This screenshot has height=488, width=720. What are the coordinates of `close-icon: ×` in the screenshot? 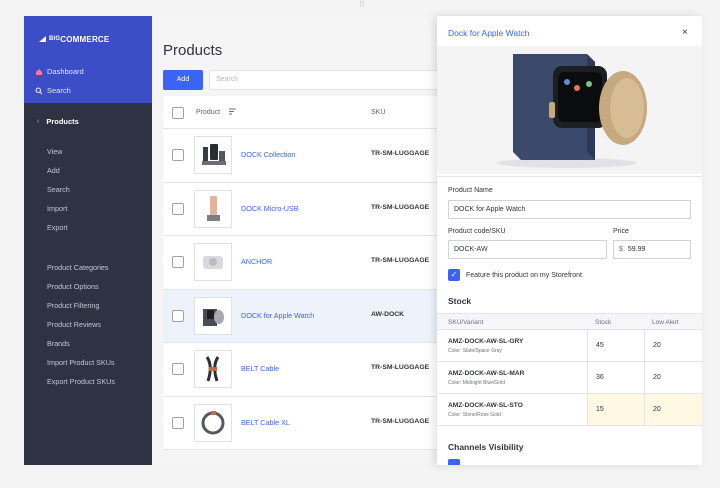 It's located at (685, 32).